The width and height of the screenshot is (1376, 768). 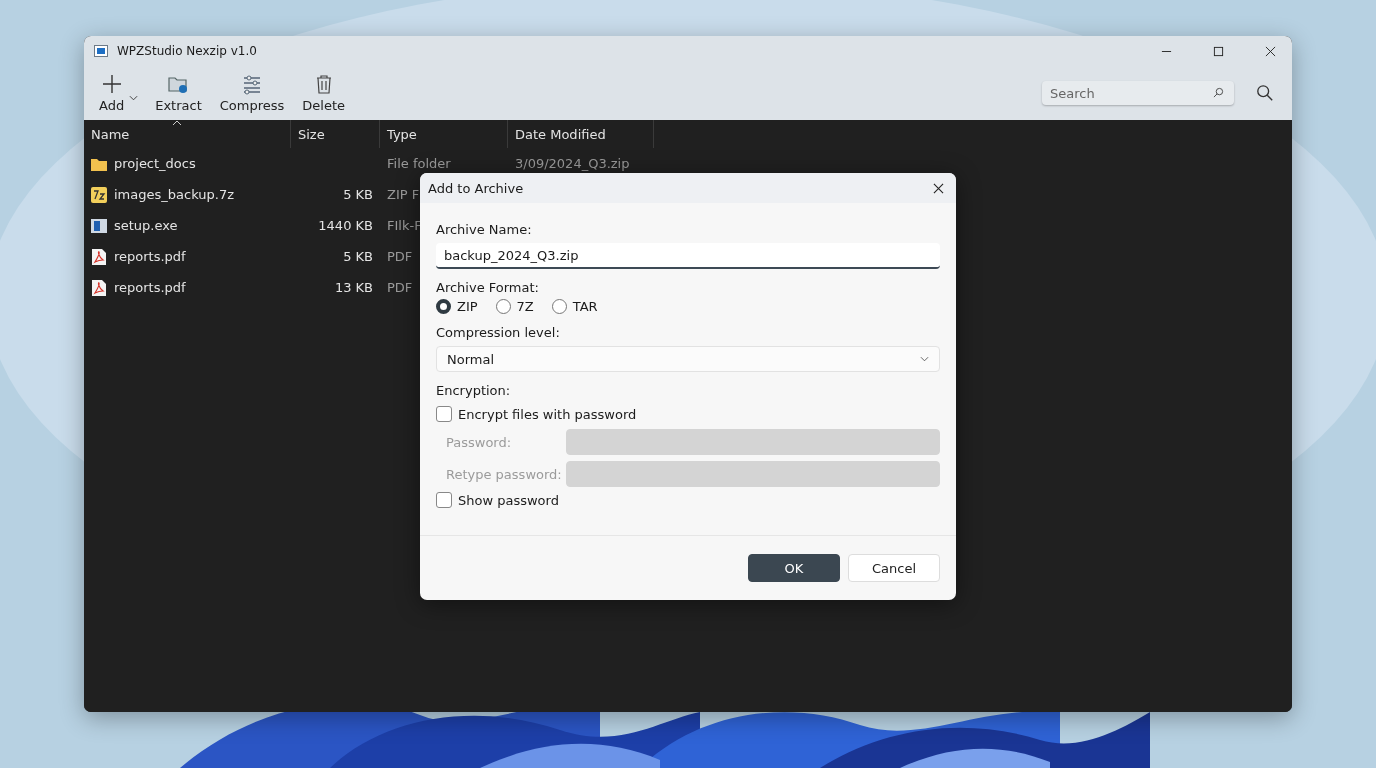 I want to click on file-type: File folder, so click(x=419, y=163).